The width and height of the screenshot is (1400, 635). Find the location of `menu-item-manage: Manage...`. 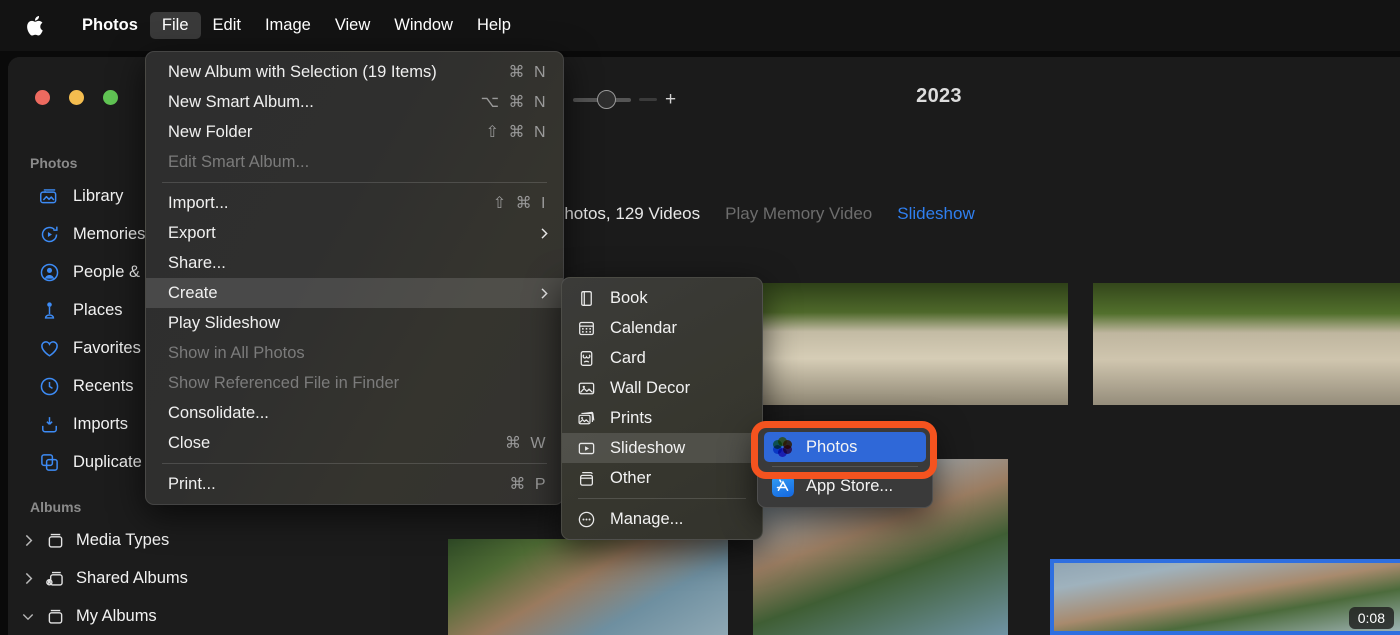

menu-item-manage: Manage... is located at coordinates (662, 519).